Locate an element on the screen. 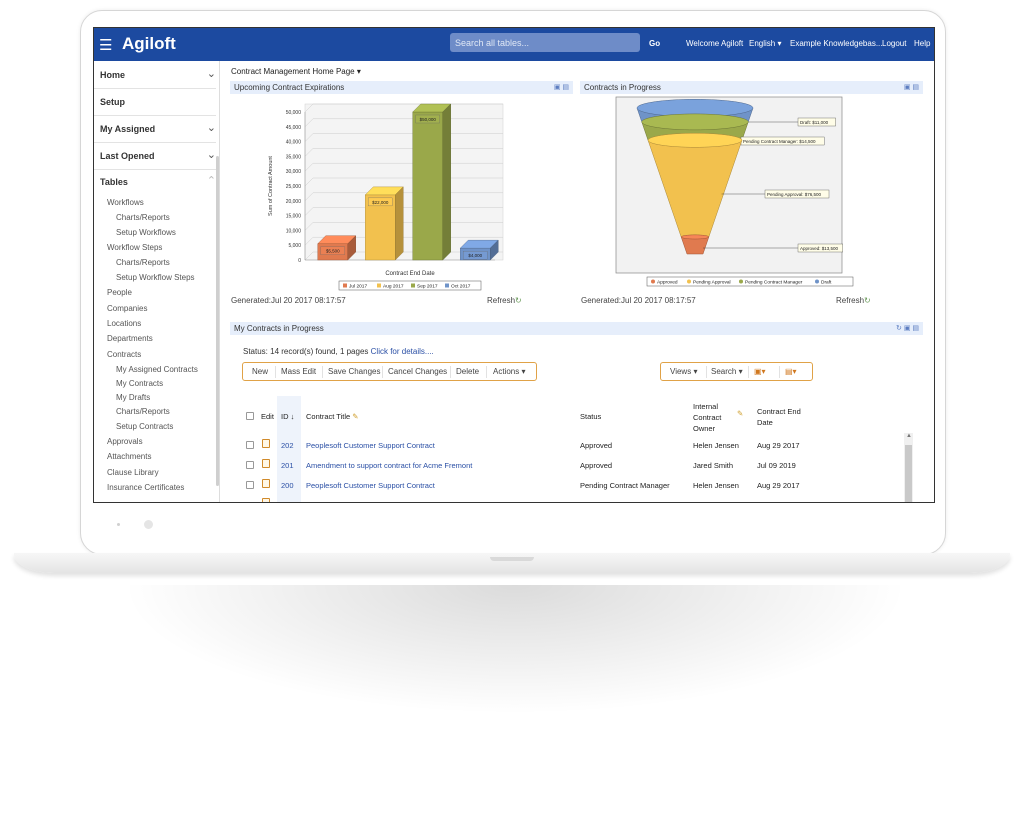 Image resolution: width=1024 pixels, height=839 pixels. delete-button: Delete is located at coordinates (467, 371).